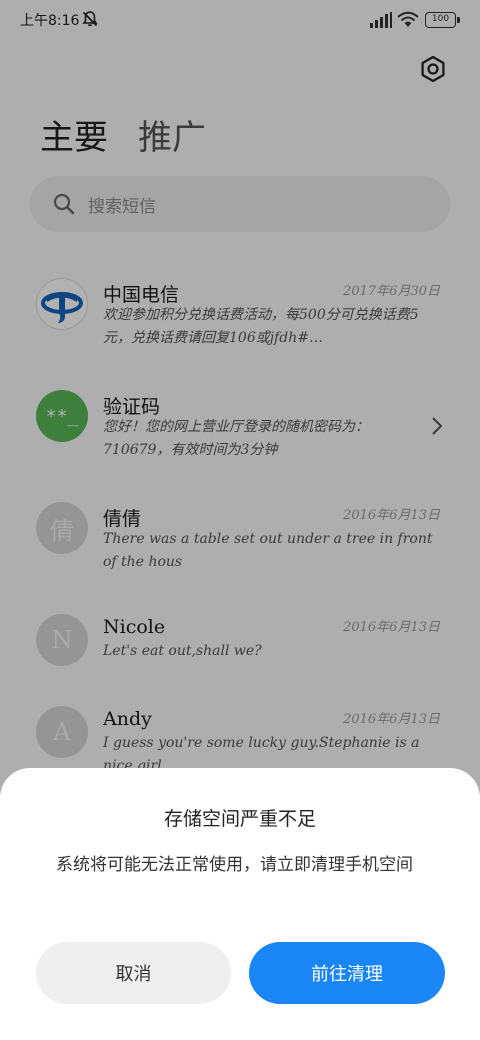  What do you see at coordinates (133, 973) in the screenshot?
I see `cancel-button: 取消` at bounding box center [133, 973].